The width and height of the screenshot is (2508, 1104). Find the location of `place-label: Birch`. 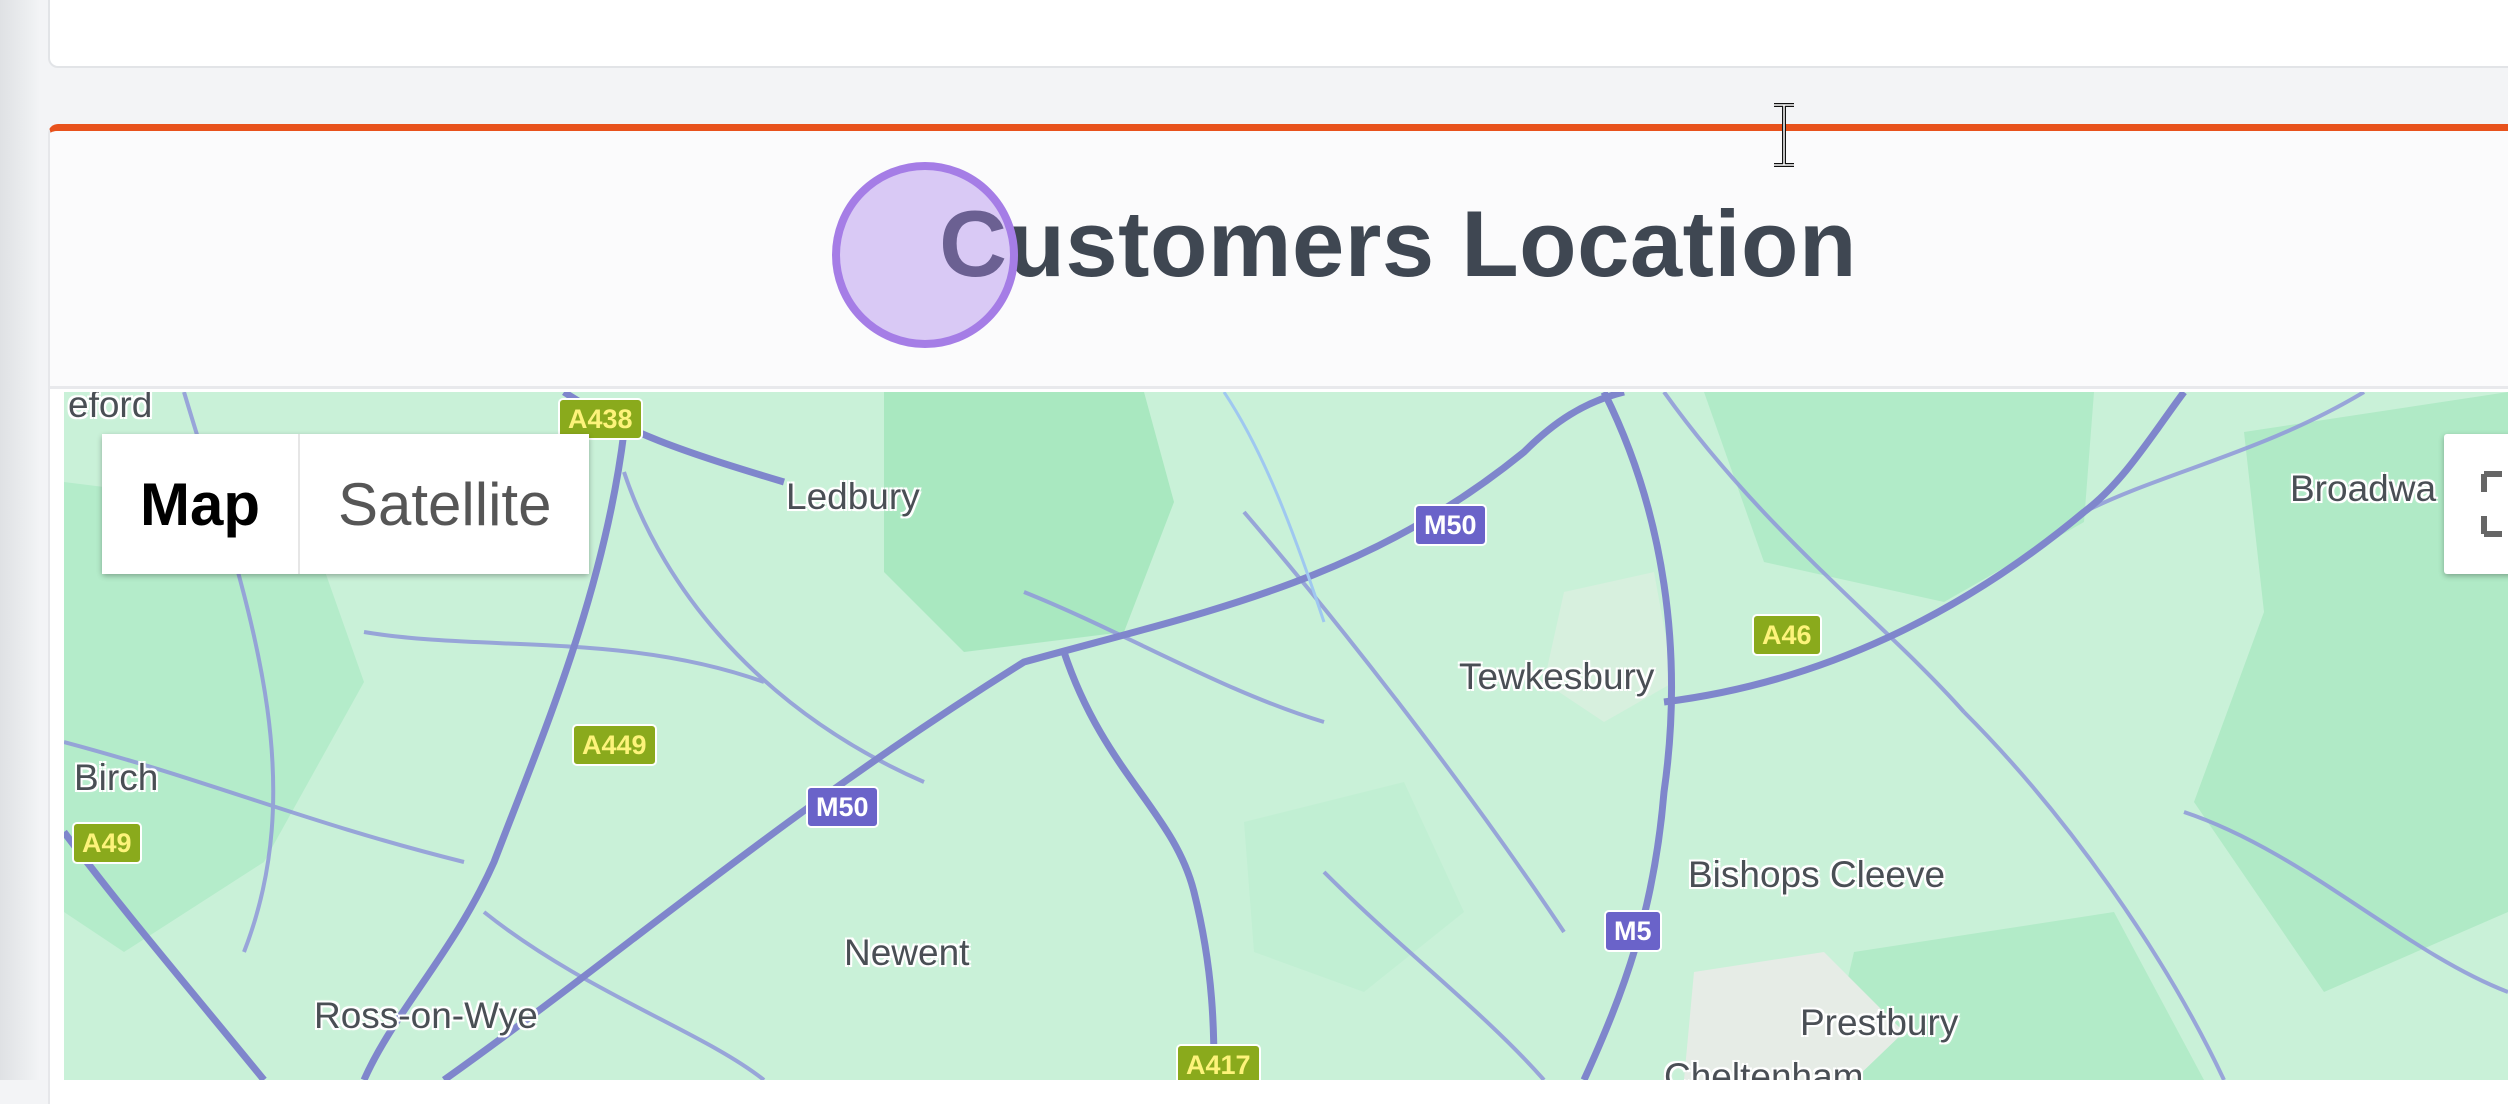

place-label: Birch is located at coordinates (116, 777).